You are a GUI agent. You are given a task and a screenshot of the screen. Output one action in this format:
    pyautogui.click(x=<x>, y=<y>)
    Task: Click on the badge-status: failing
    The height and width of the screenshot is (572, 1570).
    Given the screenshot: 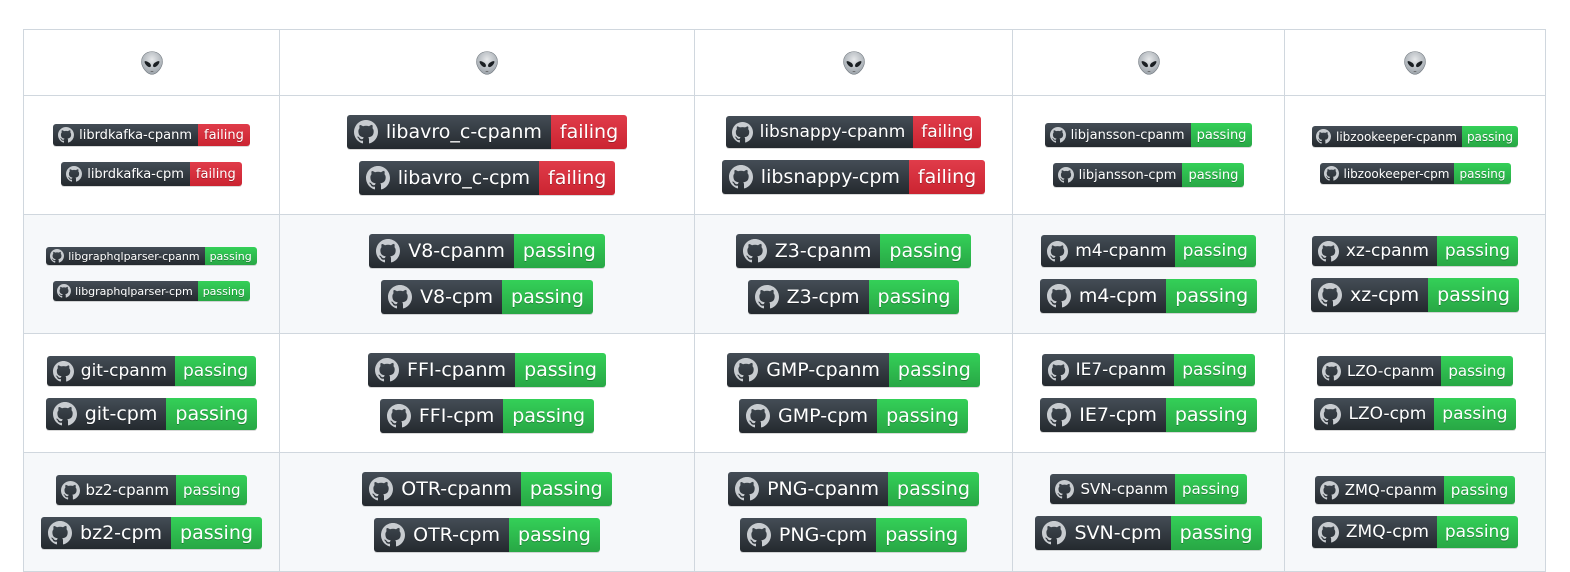 What is the action you would take?
    pyautogui.click(x=215, y=174)
    